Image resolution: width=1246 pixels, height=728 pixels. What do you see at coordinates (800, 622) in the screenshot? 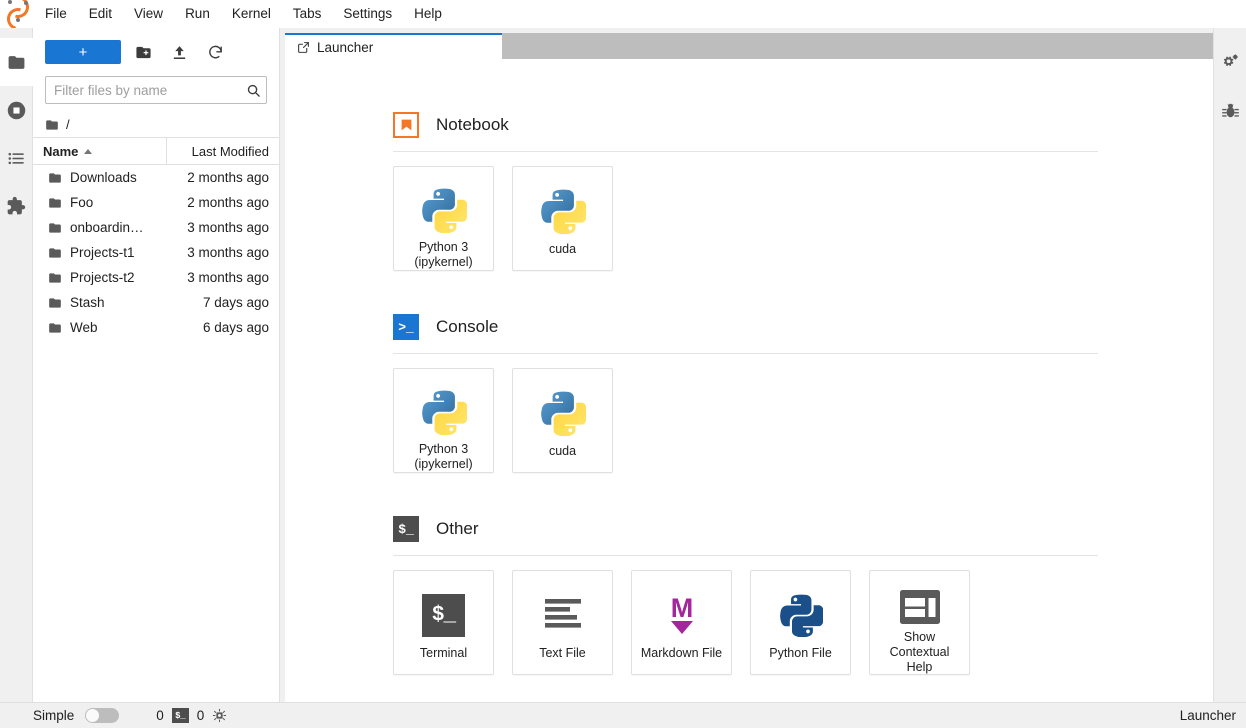
I see `launcher-card-python-file: Python File` at bounding box center [800, 622].